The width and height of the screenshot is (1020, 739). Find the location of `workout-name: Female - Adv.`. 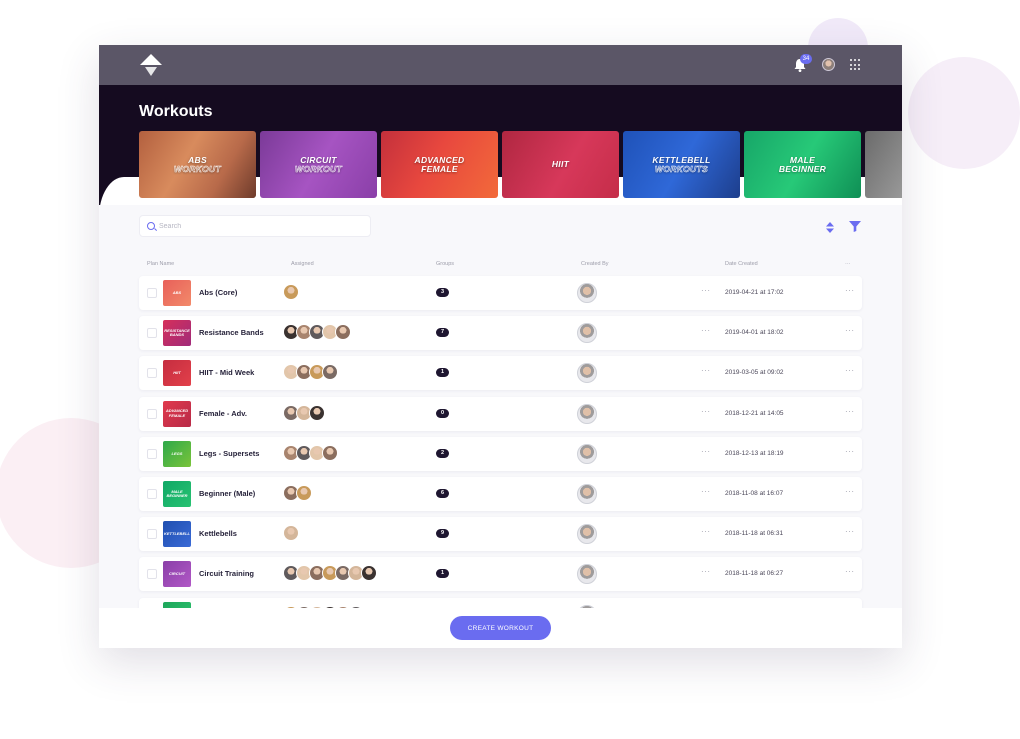

workout-name: Female - Adv. is located at coordinates (223, 413).